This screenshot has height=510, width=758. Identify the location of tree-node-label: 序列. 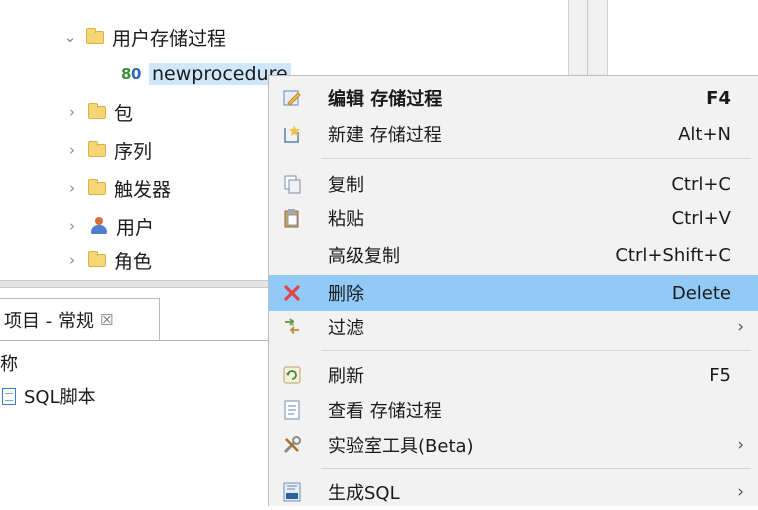
(133, 151).